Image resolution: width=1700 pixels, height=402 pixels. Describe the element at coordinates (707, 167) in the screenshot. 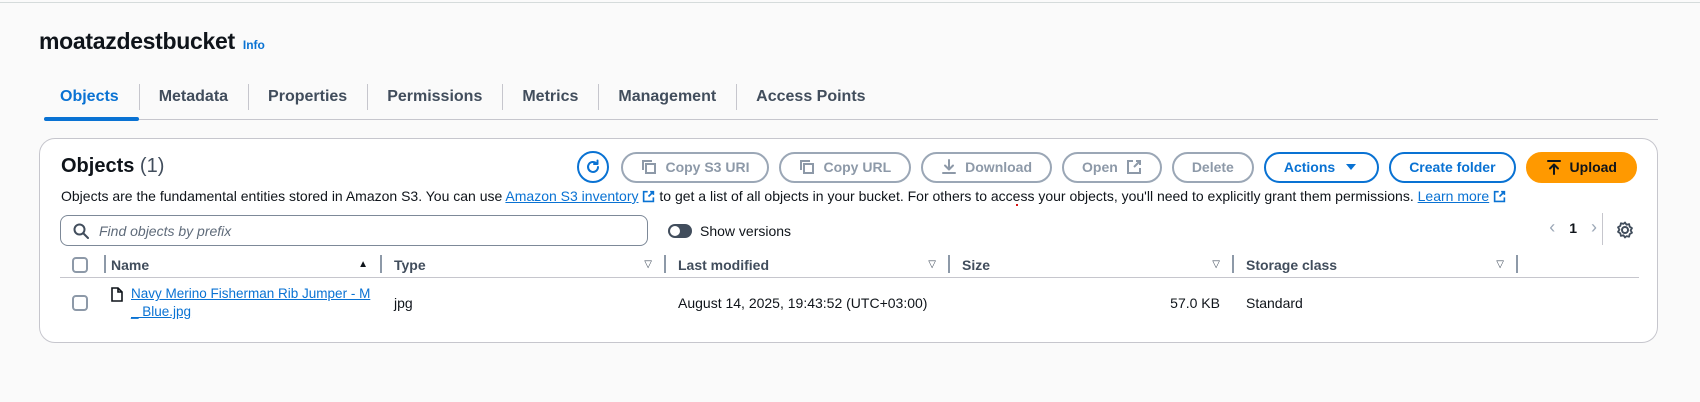

I see `copy-s3-uri-label: Copy S3 URI` at that location.